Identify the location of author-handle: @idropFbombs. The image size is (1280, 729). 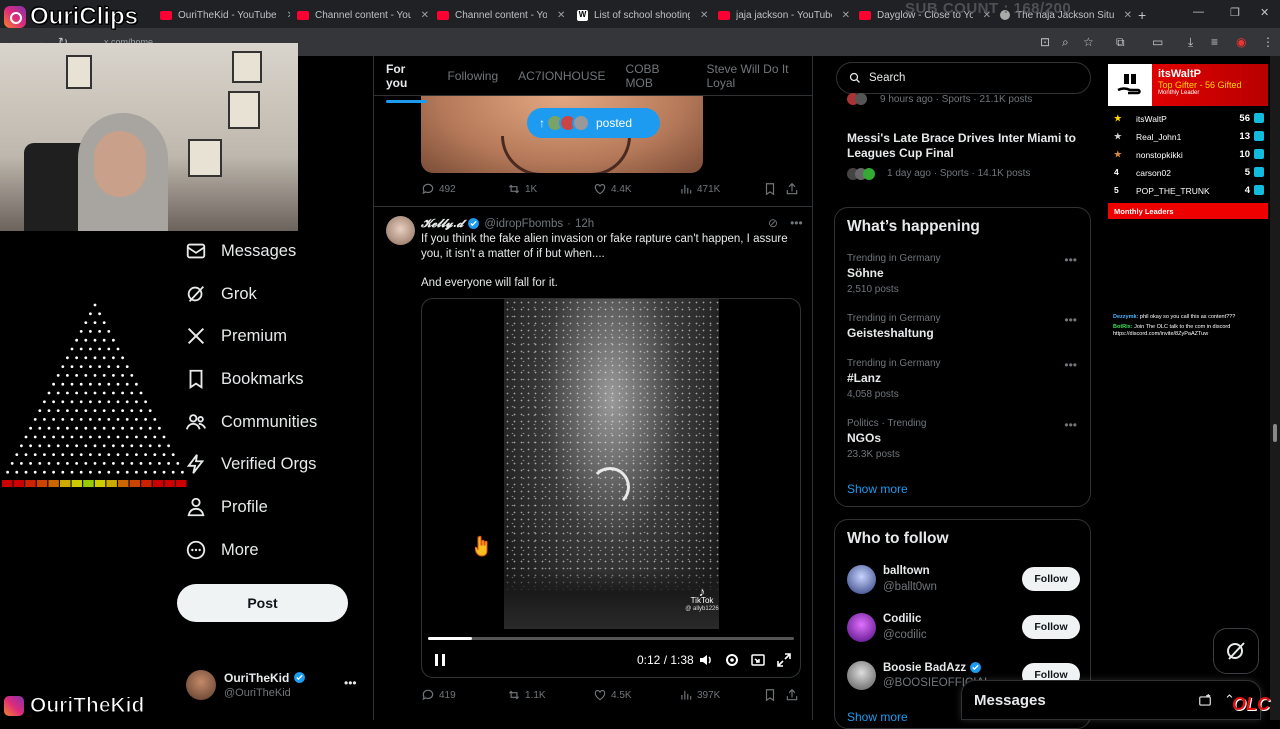
(523, 224).